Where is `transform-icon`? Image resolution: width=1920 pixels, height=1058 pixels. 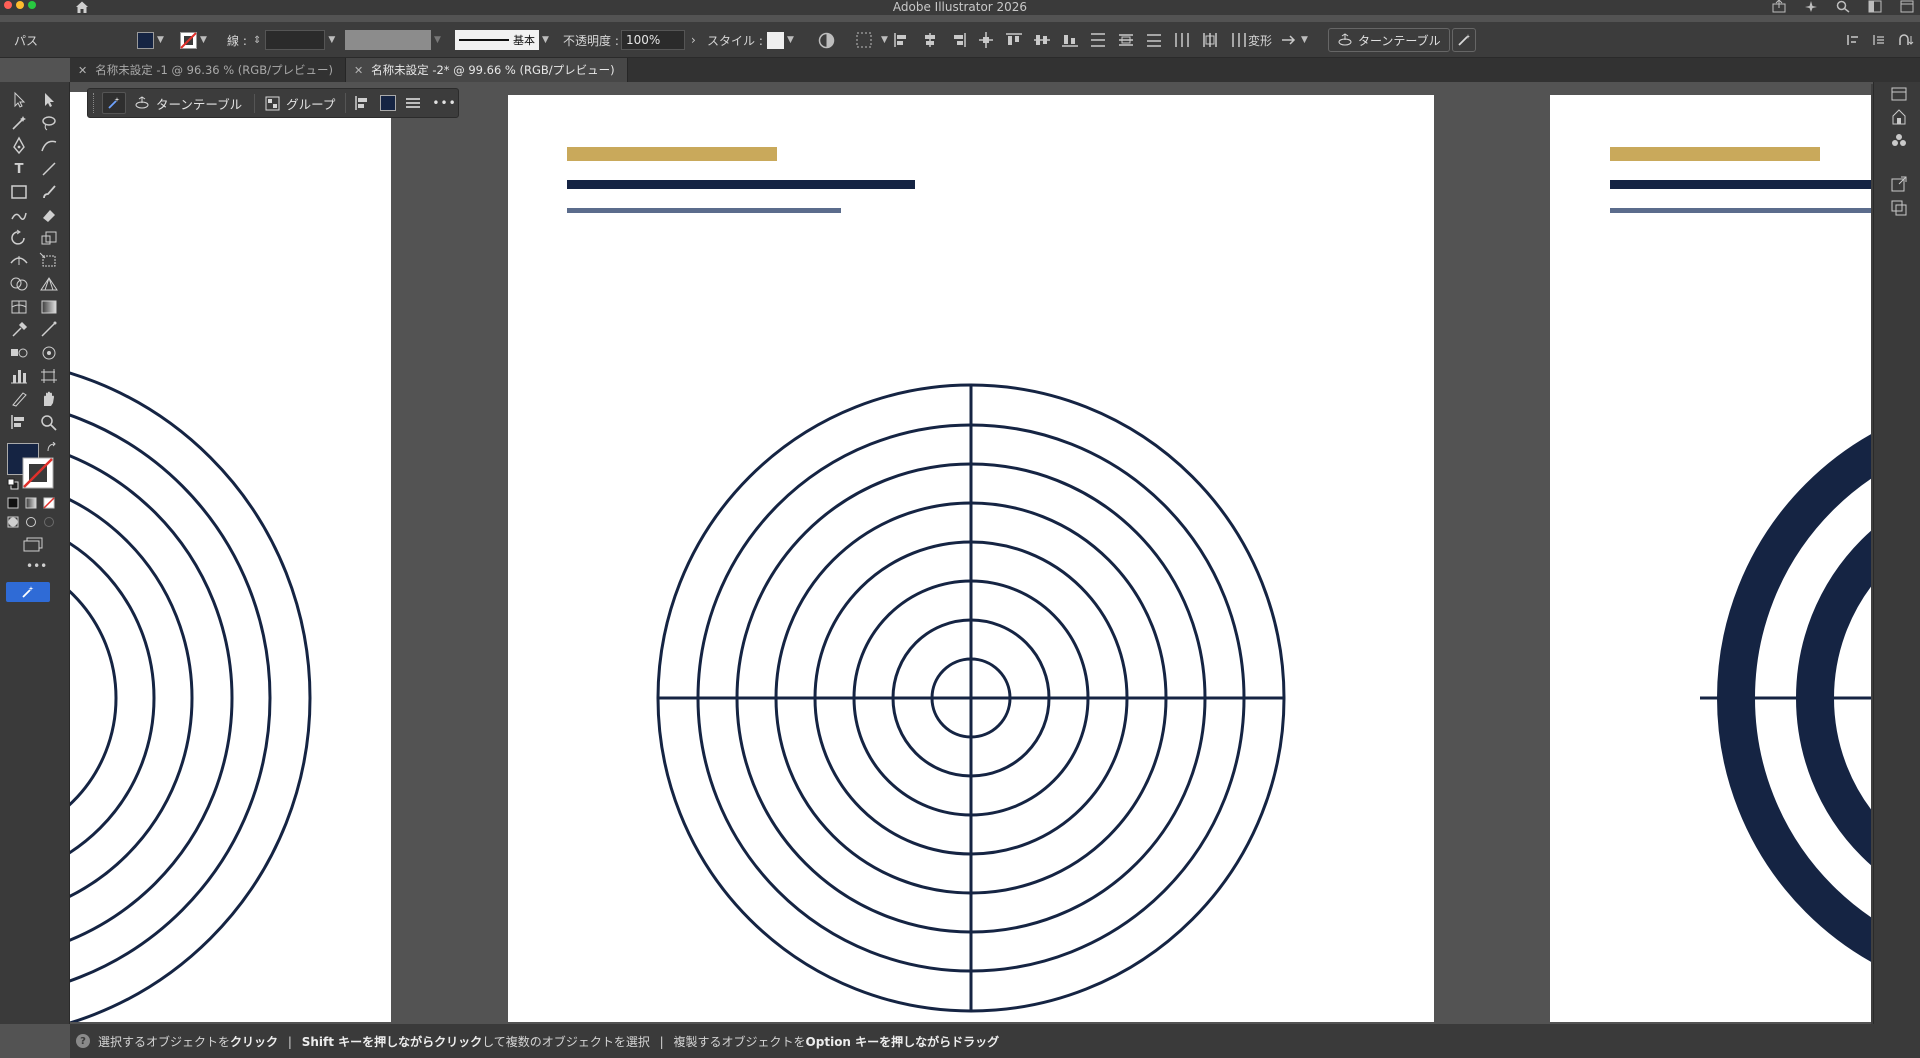
transform-icon is located at coordinates (1289, 40).